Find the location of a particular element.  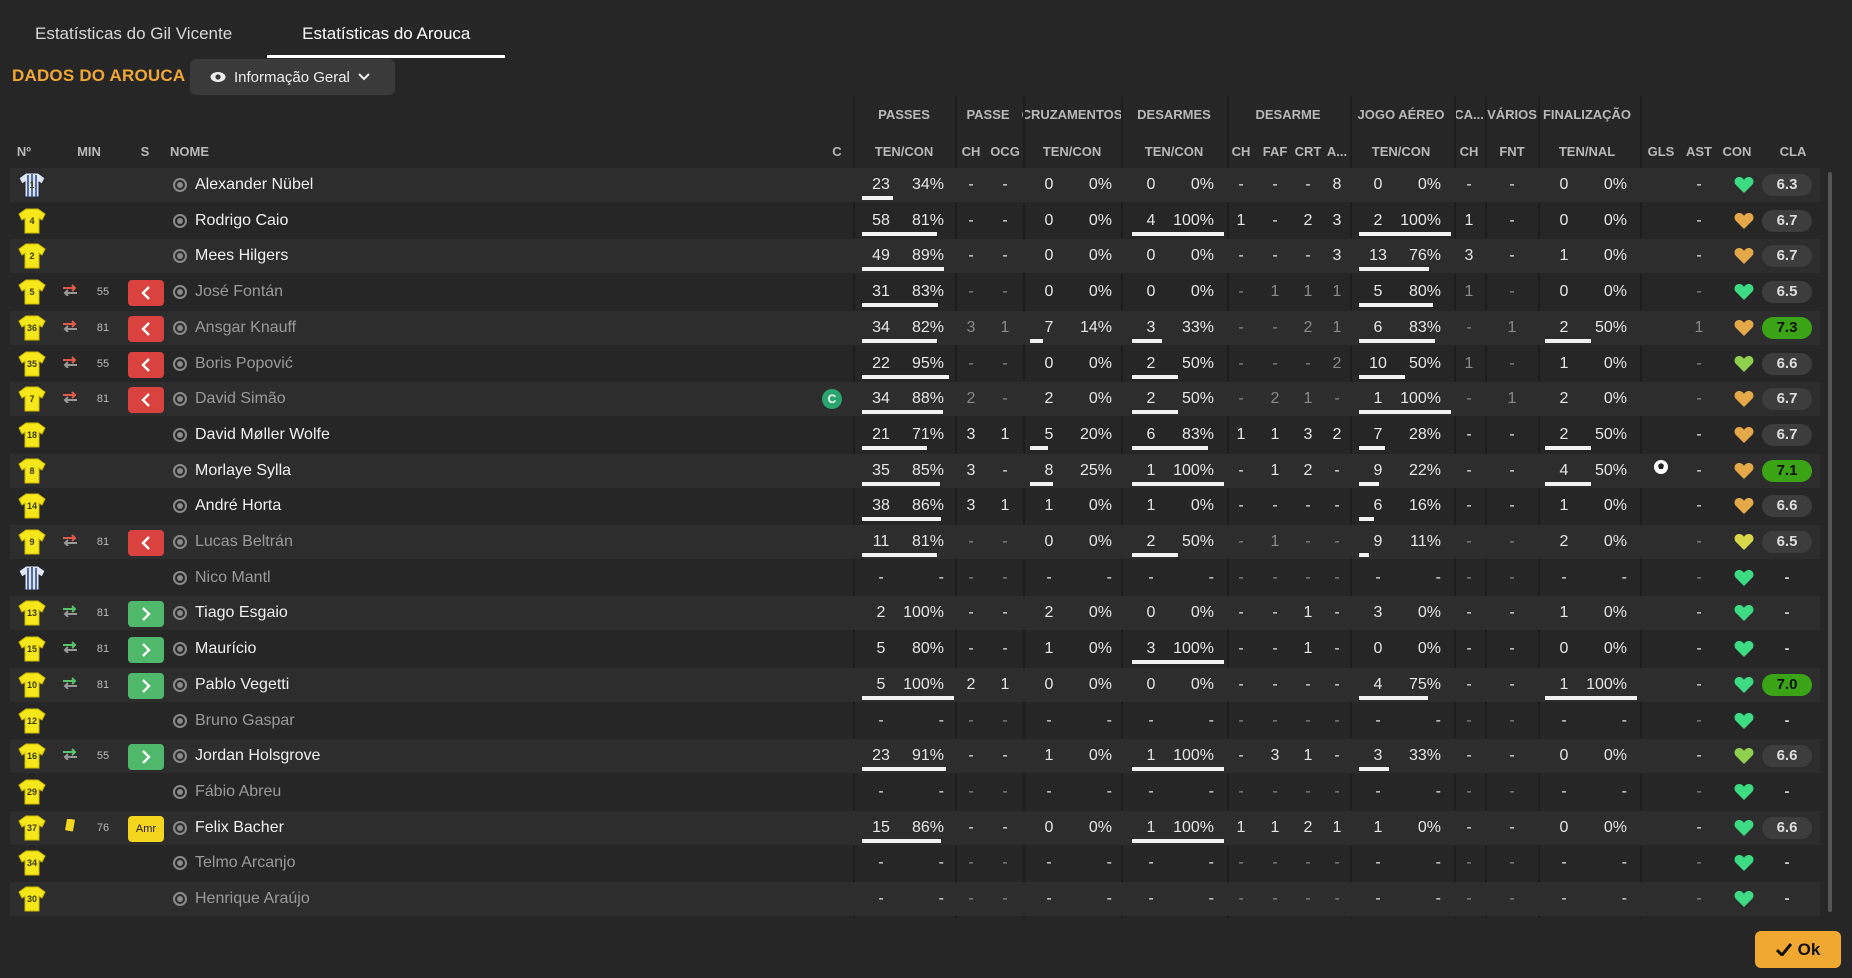

column-header: TEN/CON is located at coordinates (1072, 151).